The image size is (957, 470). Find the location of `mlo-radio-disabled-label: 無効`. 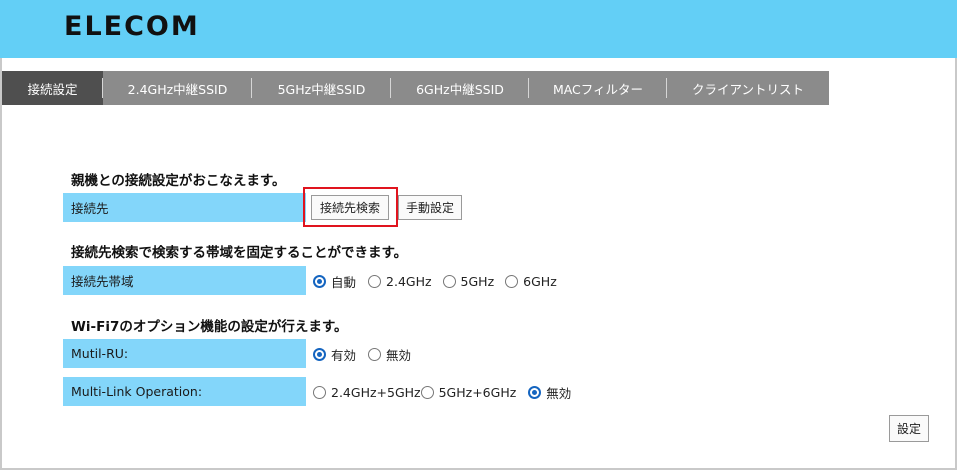

mlo-radio-disabled-label: 無効 is located at coordinates (559, 393).